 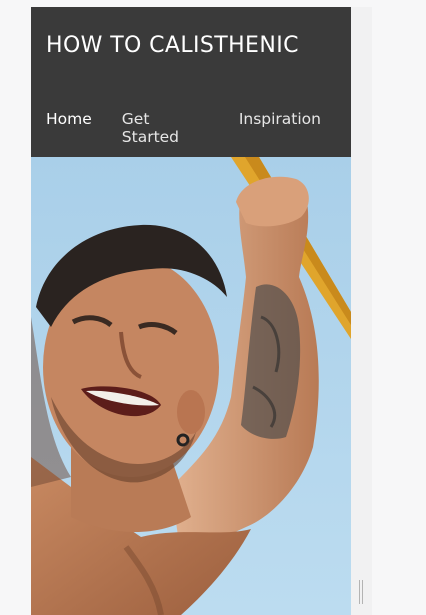 I want to click on nav-inspiration-link: Inspiration, so click(x=280, y=128).